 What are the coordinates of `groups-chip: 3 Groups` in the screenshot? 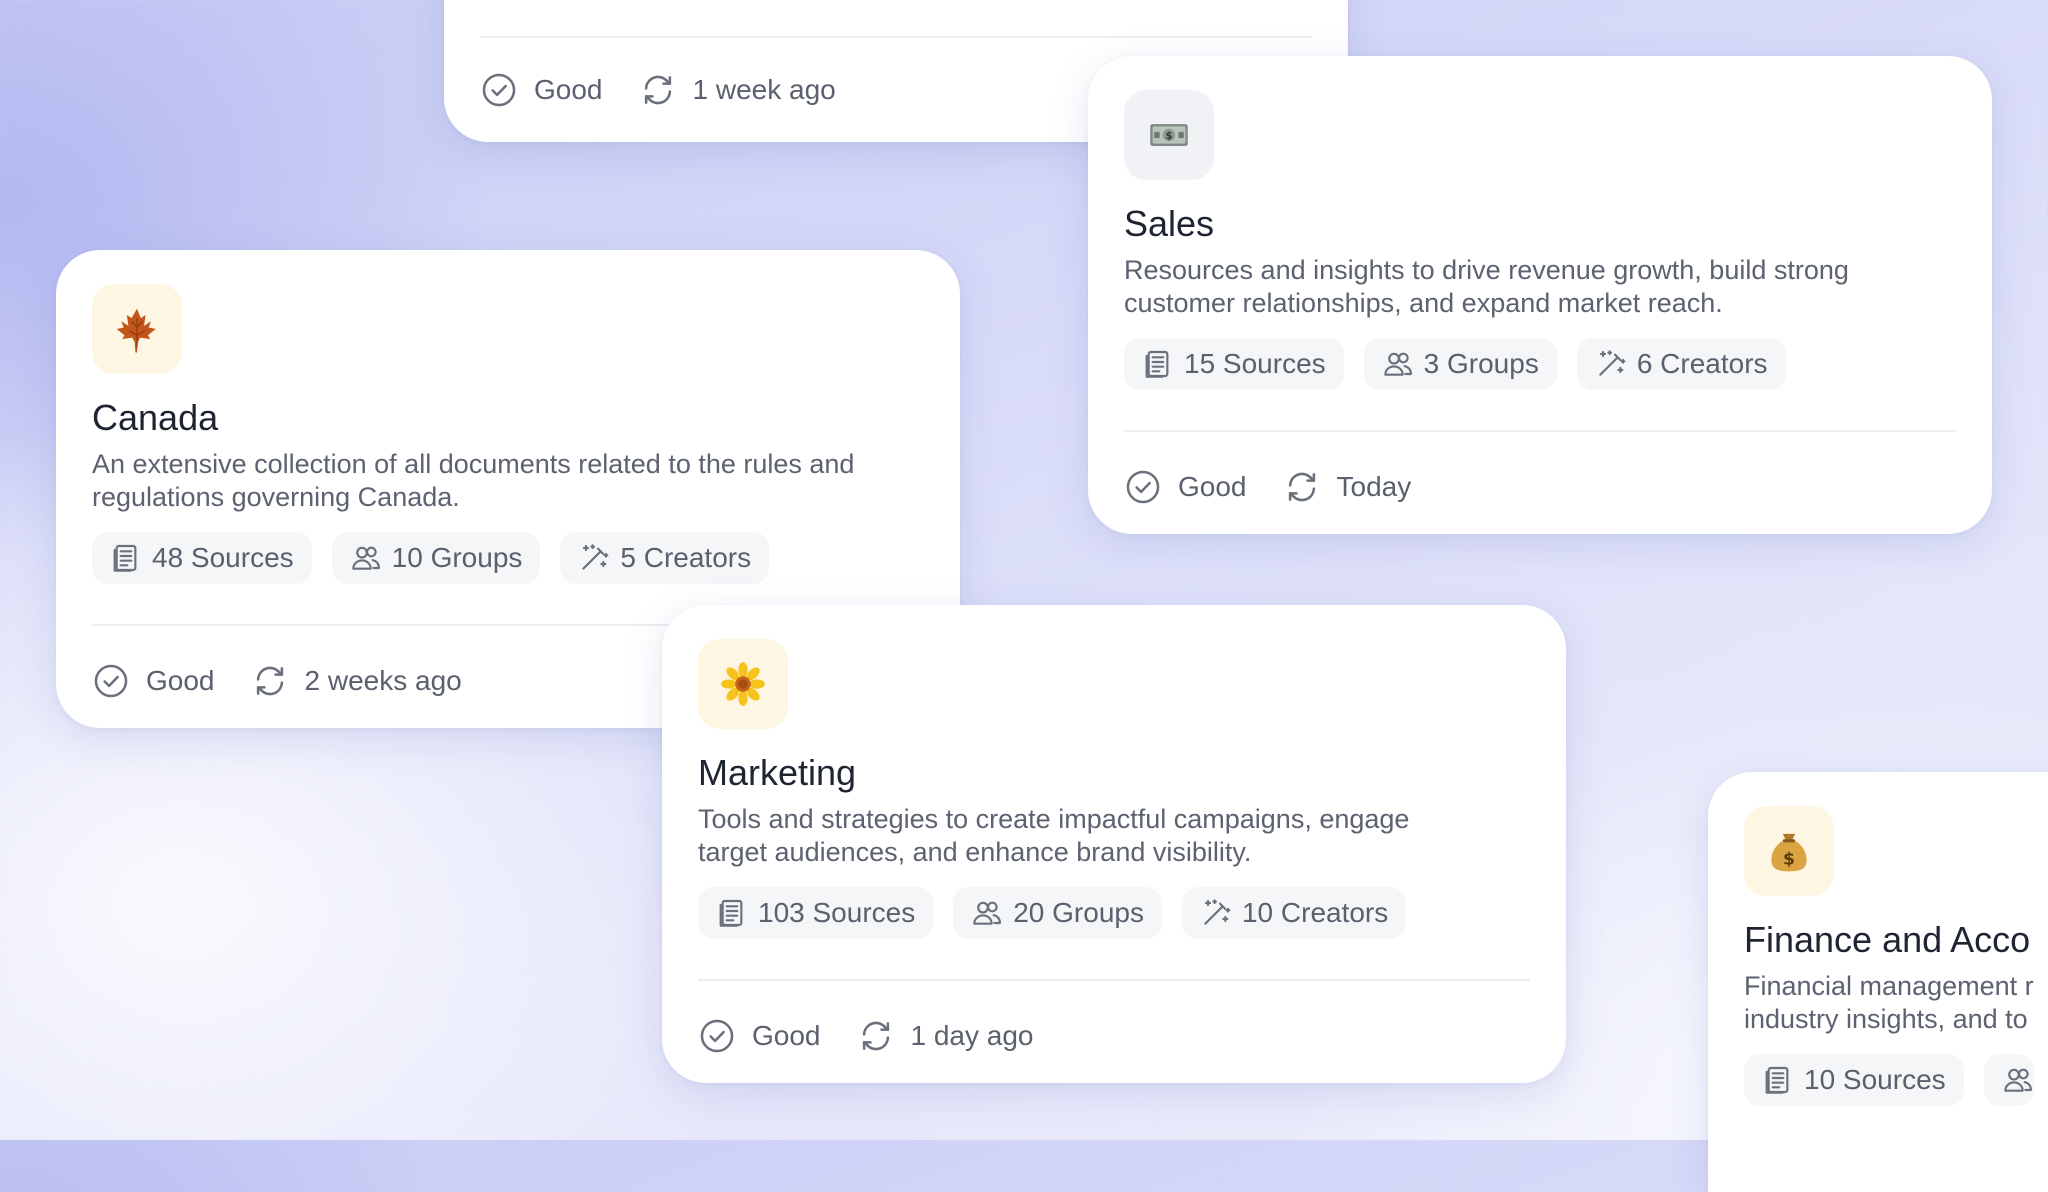 It's located at (1460, 364).